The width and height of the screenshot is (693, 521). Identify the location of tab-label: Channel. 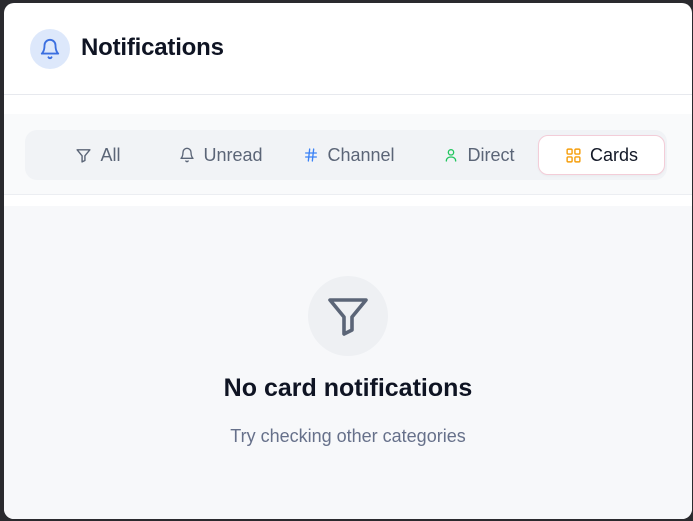
(361, 154).